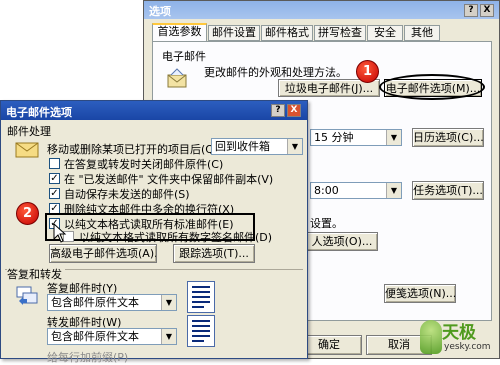 This screenshot has width=500, height=365. Describe the element at coordinates (184, 56) in the screenshot. I see `section-email-label: 电子邮件` at that location.